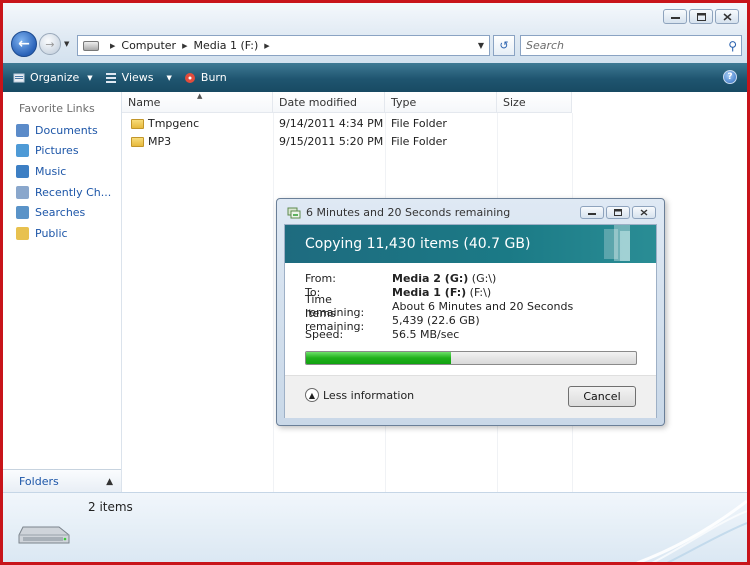 This screenshot has height=565, width=750. What do you see at coordinates (22, 233) in the screenshot?
I see `public-folder-icon` at bounding box center [22, 233].